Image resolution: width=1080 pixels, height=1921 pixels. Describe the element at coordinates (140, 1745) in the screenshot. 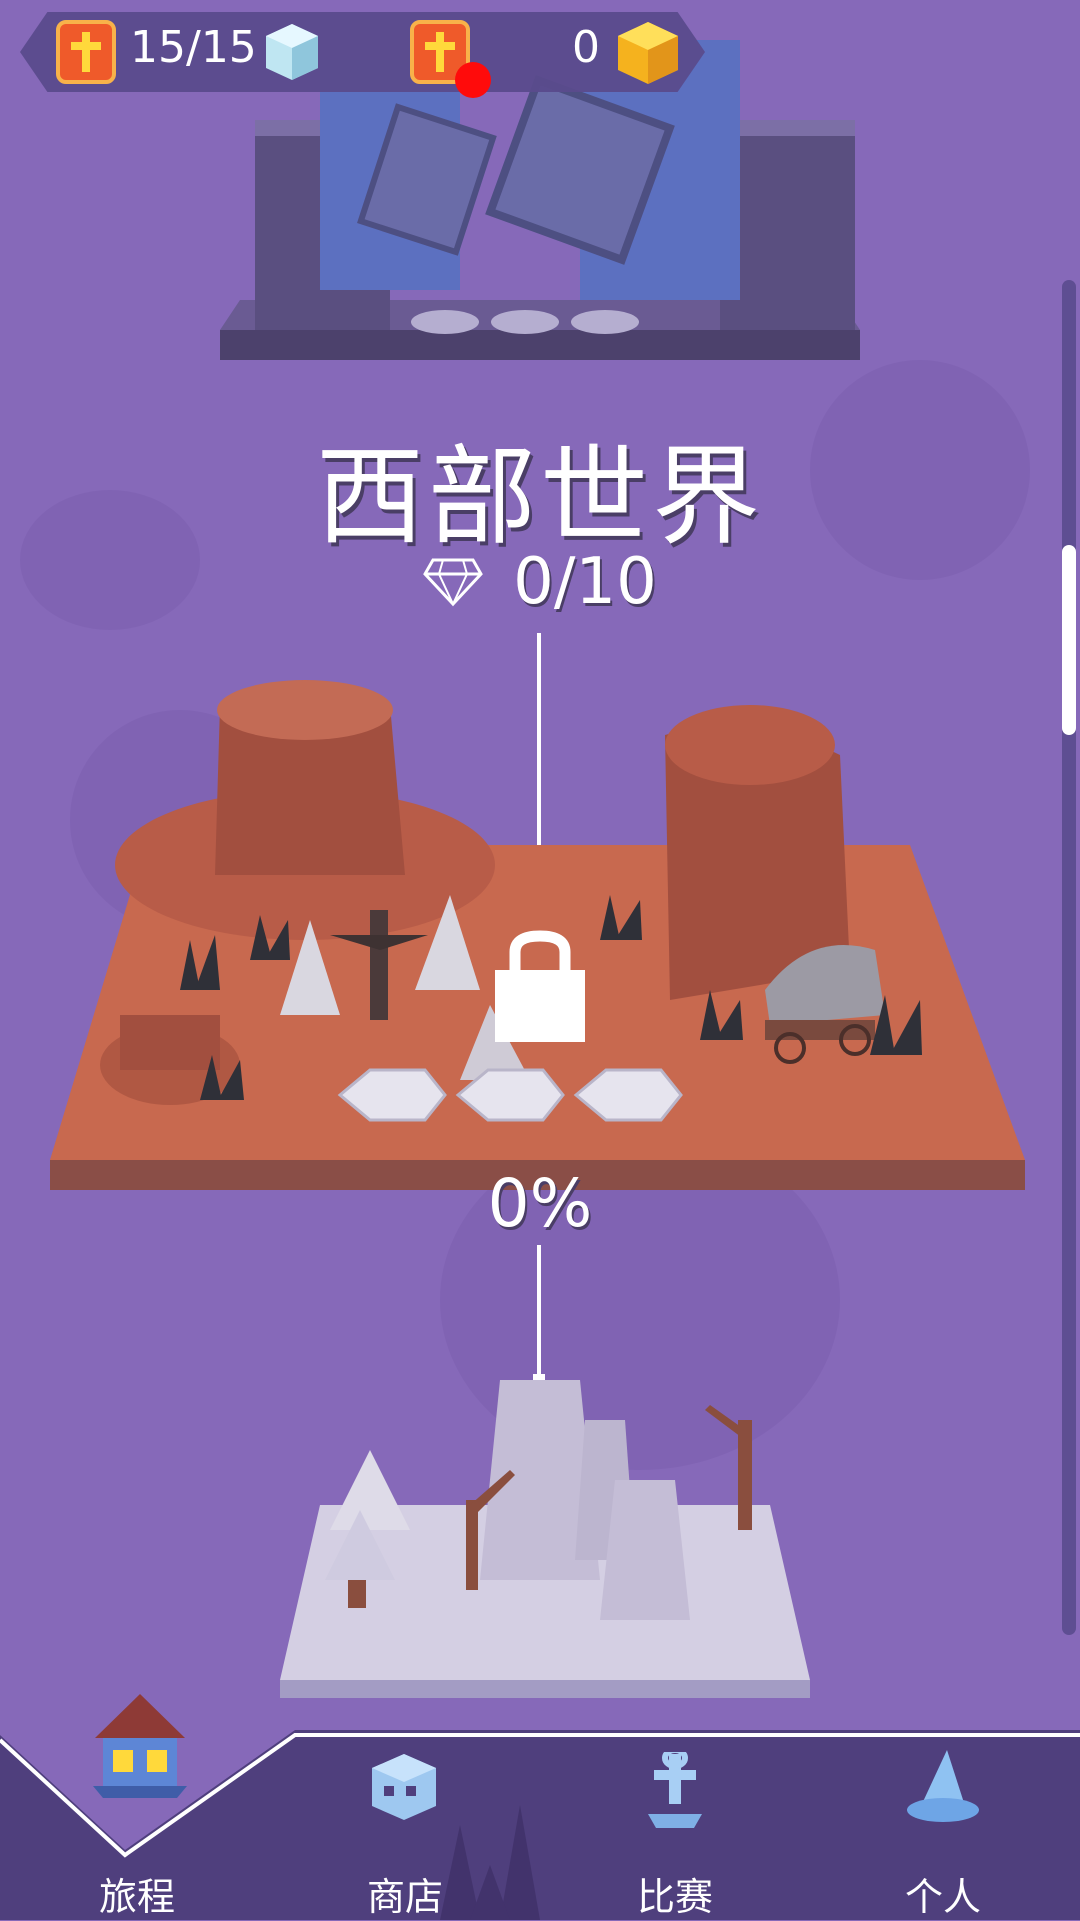

I see `house-icon` at that location.